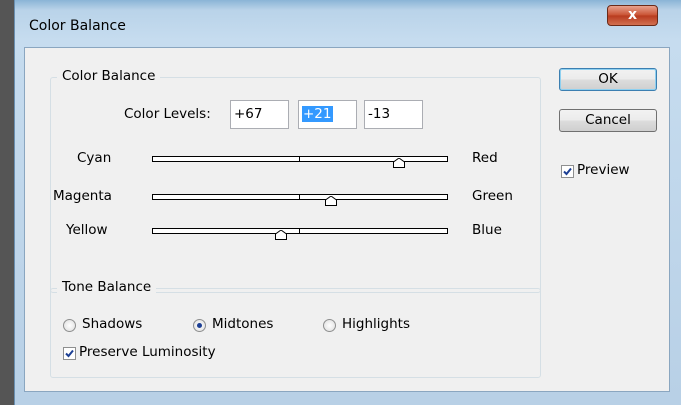 Image resolution: width=681 pixels, height=405 pixels. I want to click on slider-cyan-label: Cyan, so click(94, 158).